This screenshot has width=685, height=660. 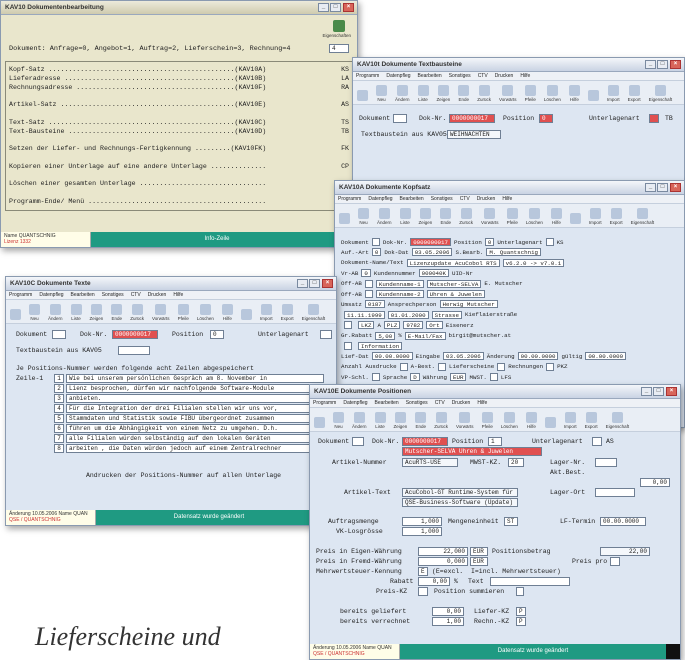 I want to click on vklos-field: 1,000, so click(x=422, y=531).